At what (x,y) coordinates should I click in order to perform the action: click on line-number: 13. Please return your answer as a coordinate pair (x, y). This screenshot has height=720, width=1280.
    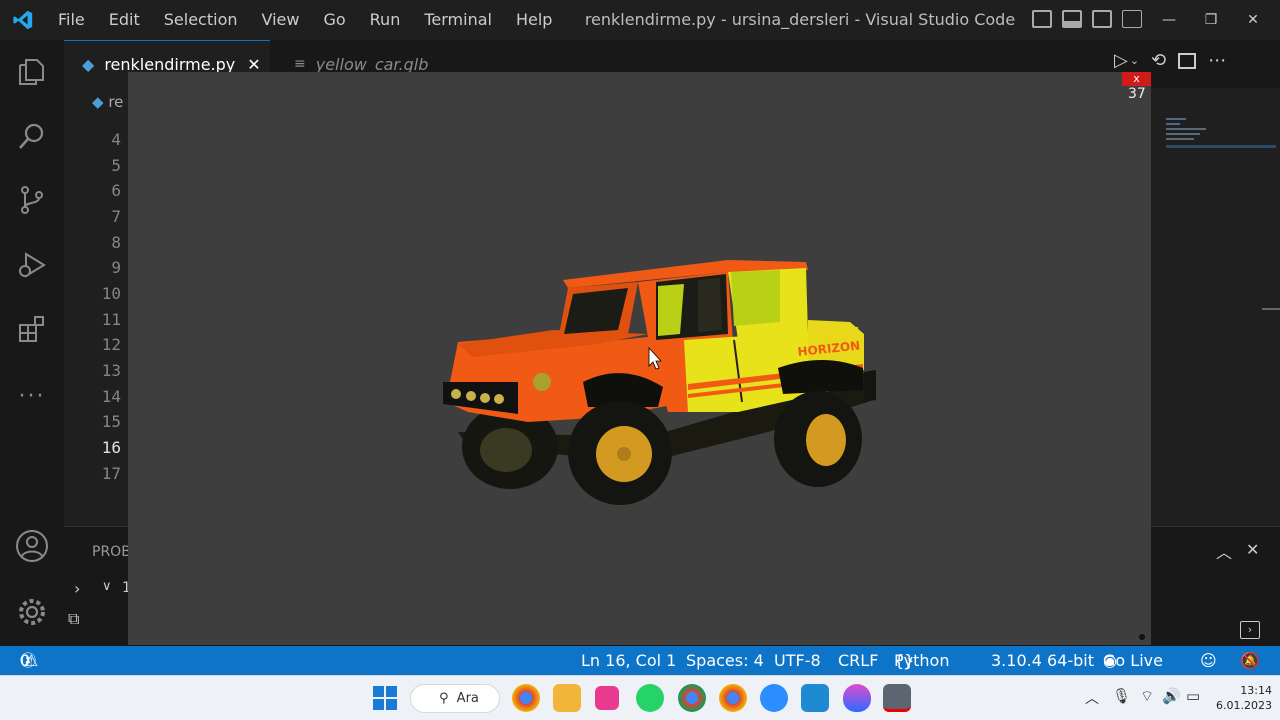
    Looking at the image, I should click on (111, 370).